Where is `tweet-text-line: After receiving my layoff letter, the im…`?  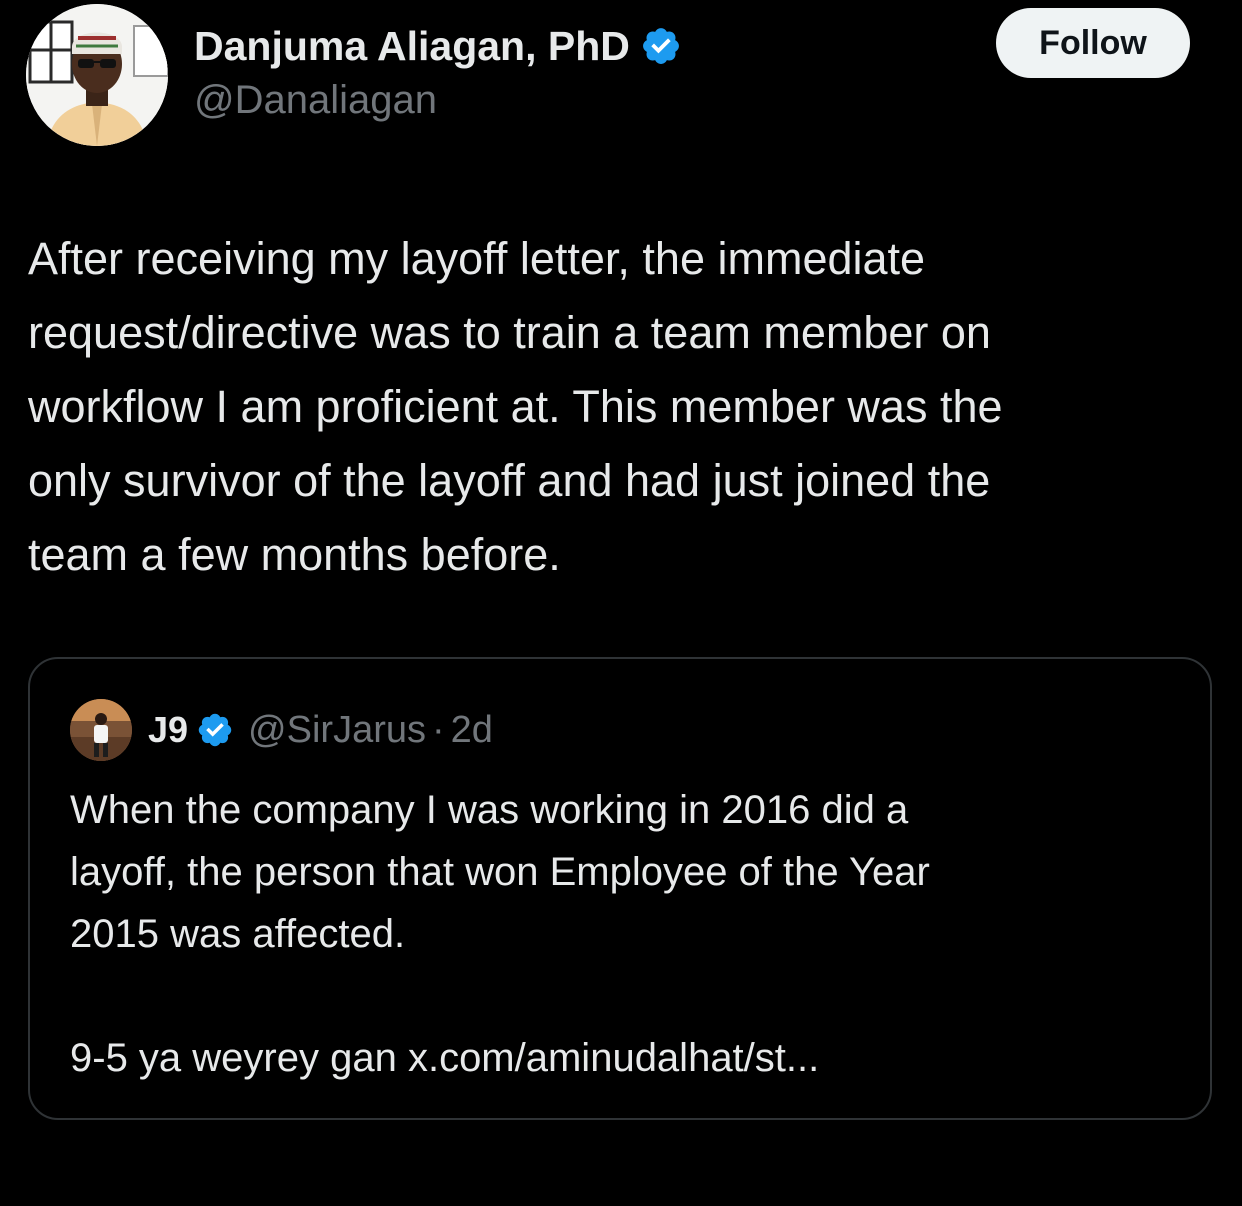
tweet-text-line: After receiving my layoff letter, the im… is located at coordinates (477, 258).